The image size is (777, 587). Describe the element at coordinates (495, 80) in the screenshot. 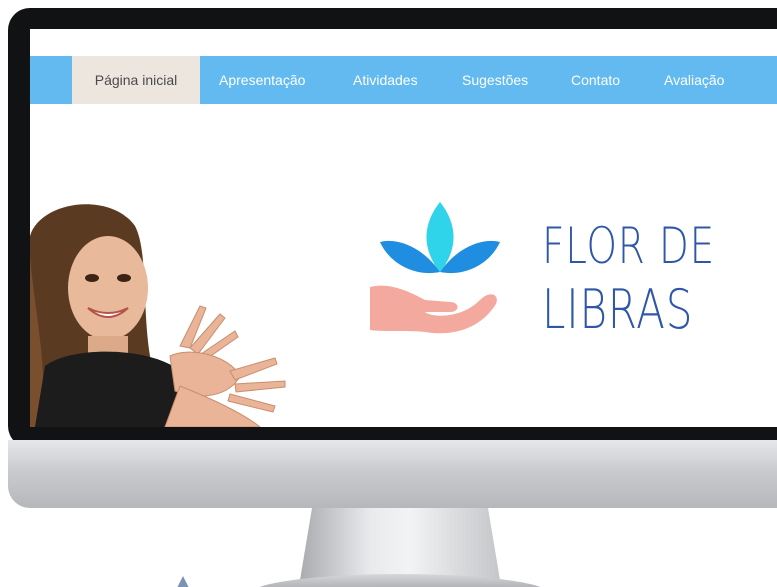

I see `nav-item-sugestoes: Sugestões` at that location.